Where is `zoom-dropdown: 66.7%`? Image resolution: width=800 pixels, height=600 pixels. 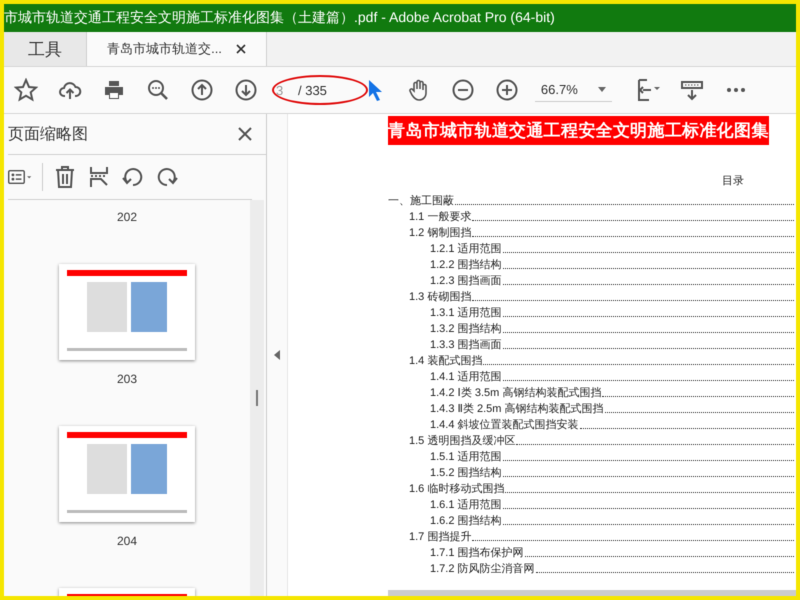 zoom-dropdown: 66.7% is located at coordinates (573, 90).